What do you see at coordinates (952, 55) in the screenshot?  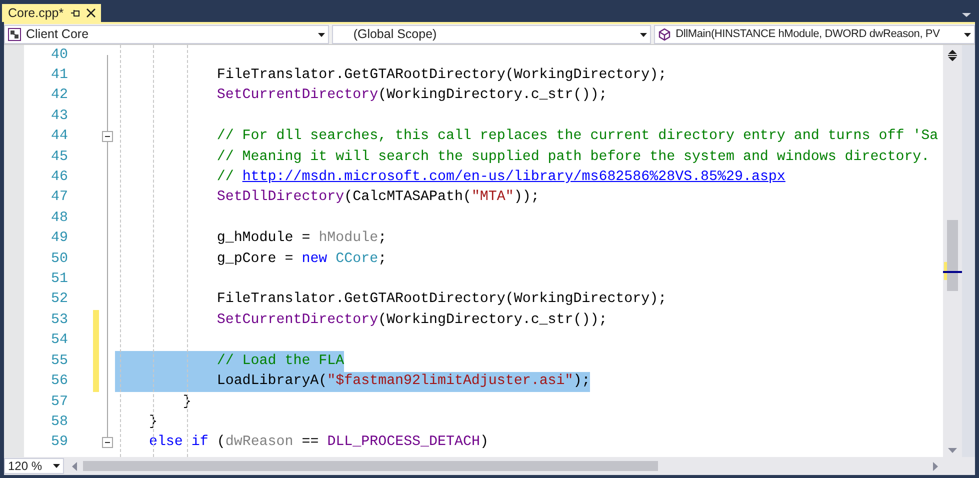 I see `split-icon` at bounding box center [952, 55].